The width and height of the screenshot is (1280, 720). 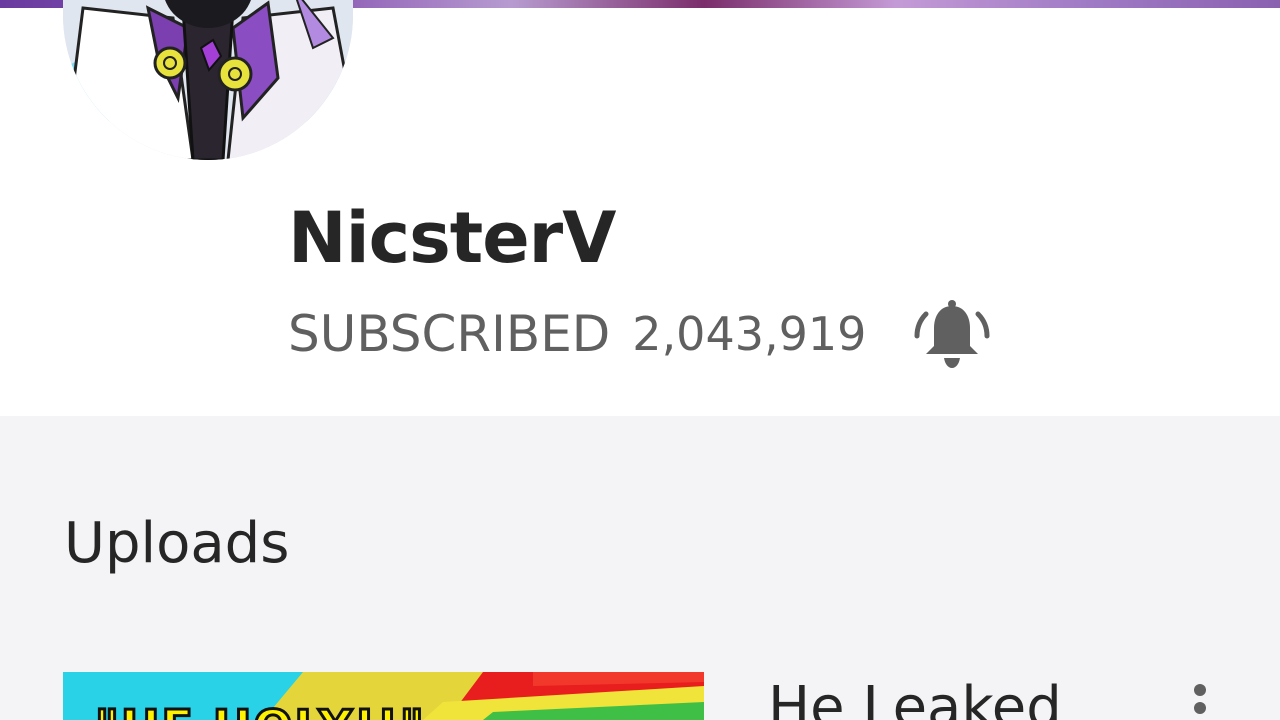 I want to click on notification-bell-button, so click(x=952, y=334).